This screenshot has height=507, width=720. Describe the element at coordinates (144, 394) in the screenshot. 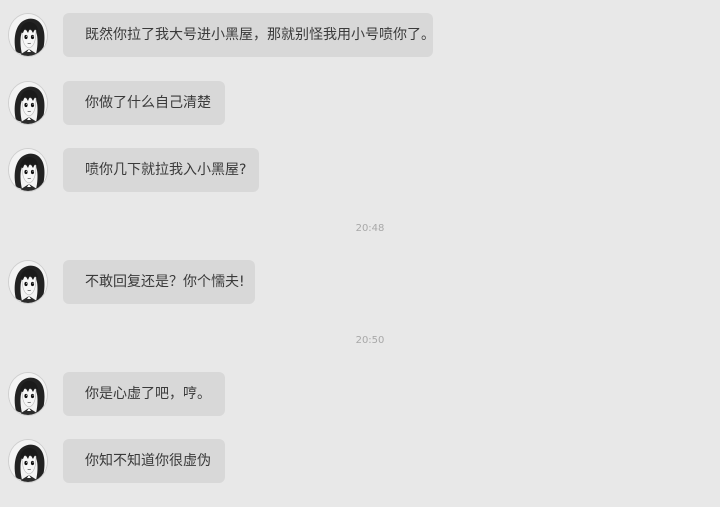

I see `message-bubble: 你是心虚了吧，哼。` at that location.